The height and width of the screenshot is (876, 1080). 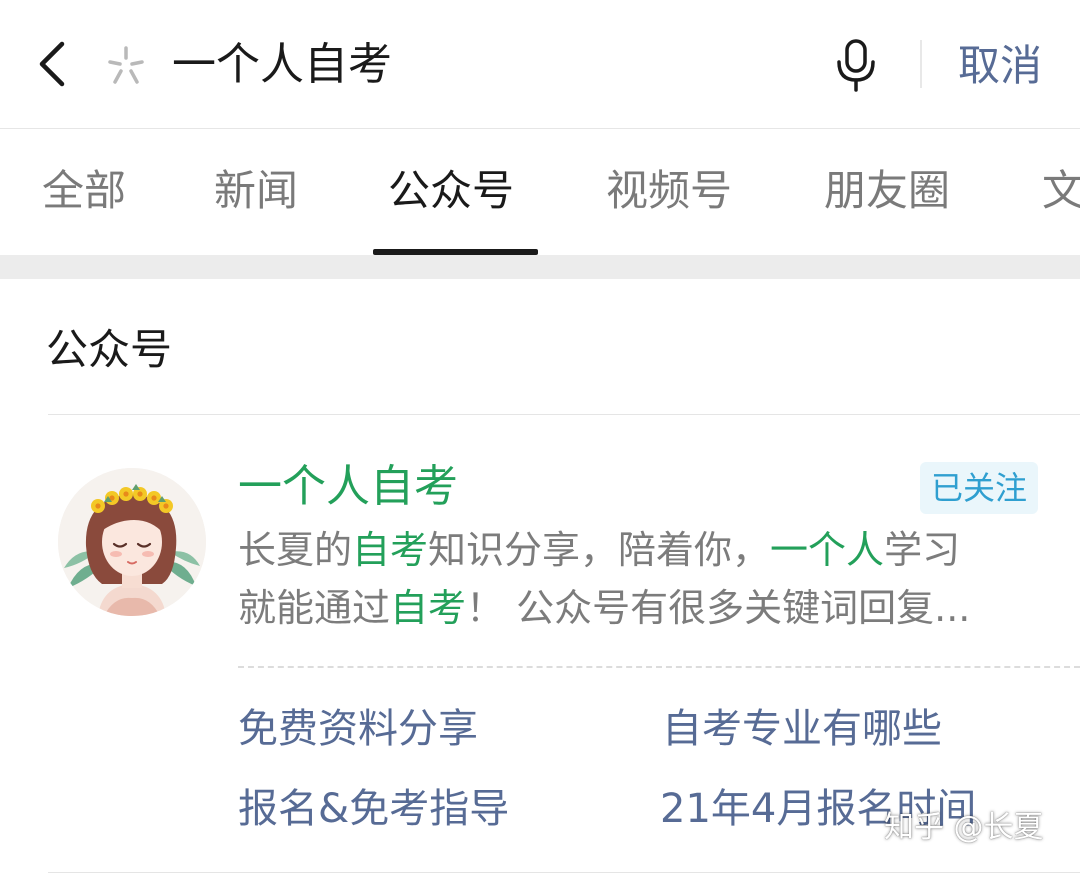 I want to click on tab-articles: 文, so click(x=1061, y=191).